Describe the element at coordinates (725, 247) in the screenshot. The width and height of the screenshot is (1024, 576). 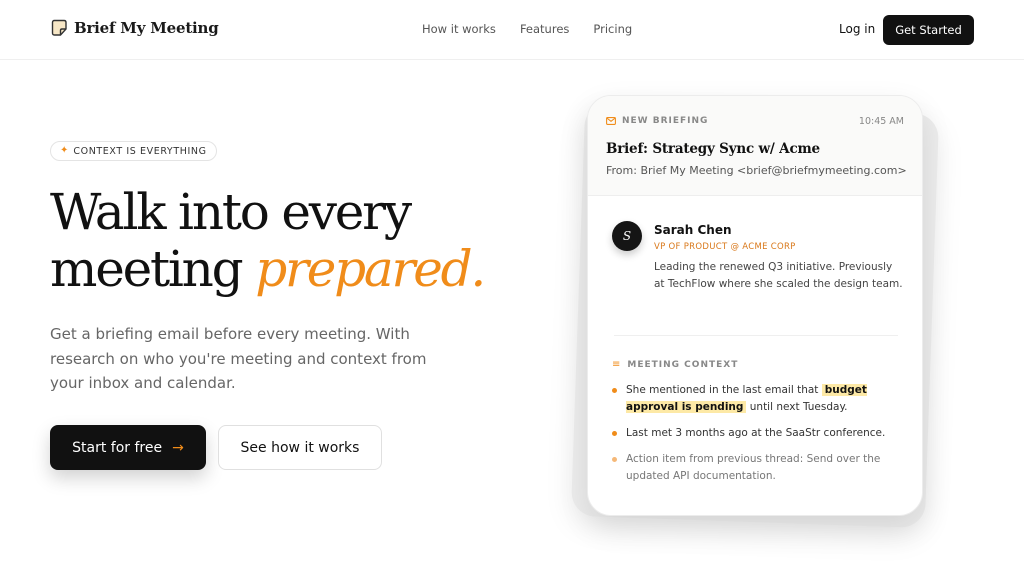
I see `person-title: VP OF PRODUCT @ ACME CORP` at that location.